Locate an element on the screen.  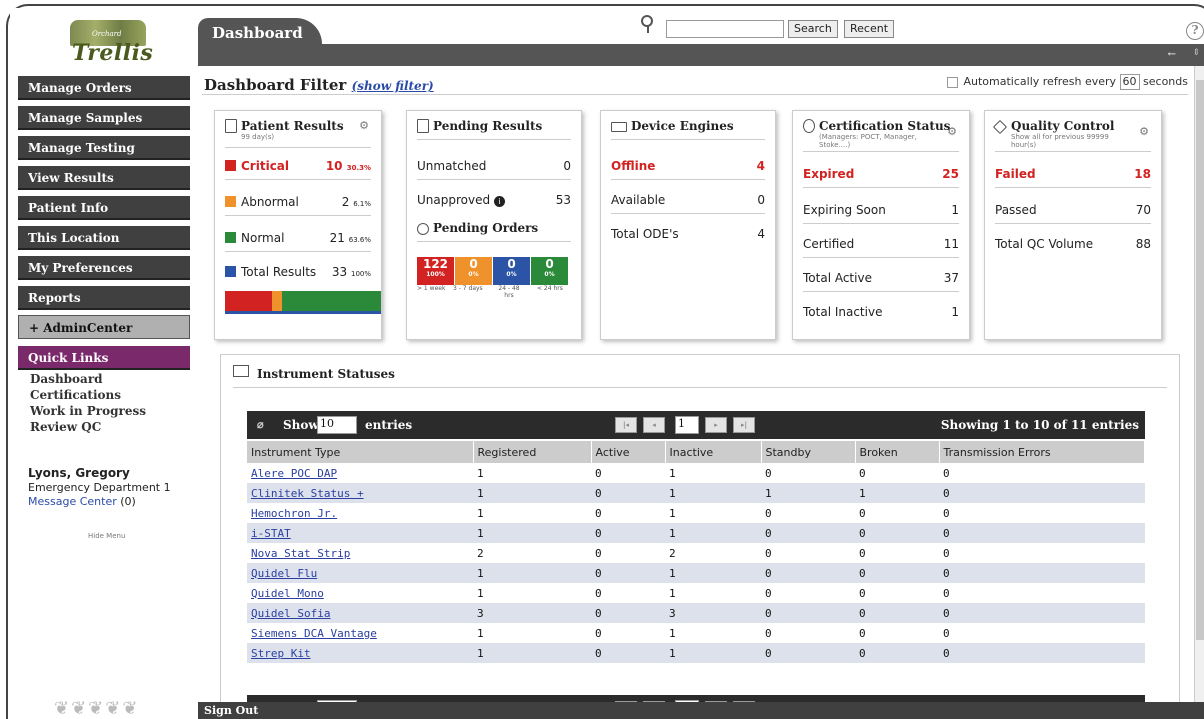
info-icon: i is located at coordinates (499, 201).